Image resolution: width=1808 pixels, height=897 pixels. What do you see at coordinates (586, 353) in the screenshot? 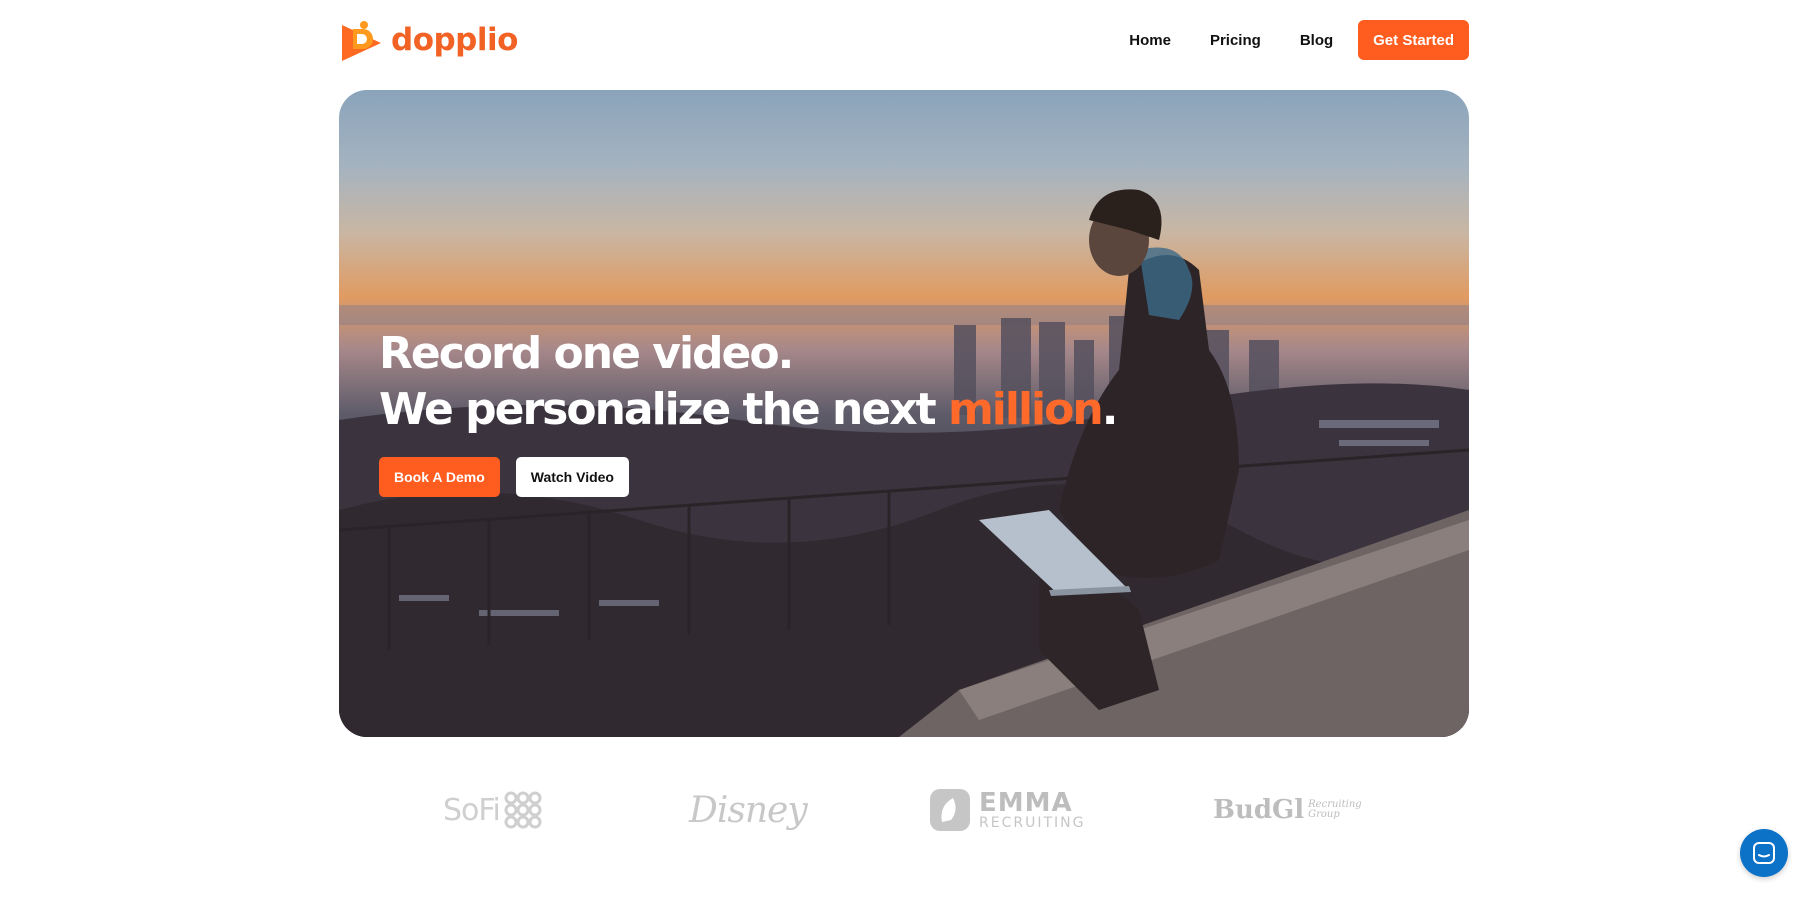
I see `headline-line-1: Record one video.` at bounding box center [586, 353].